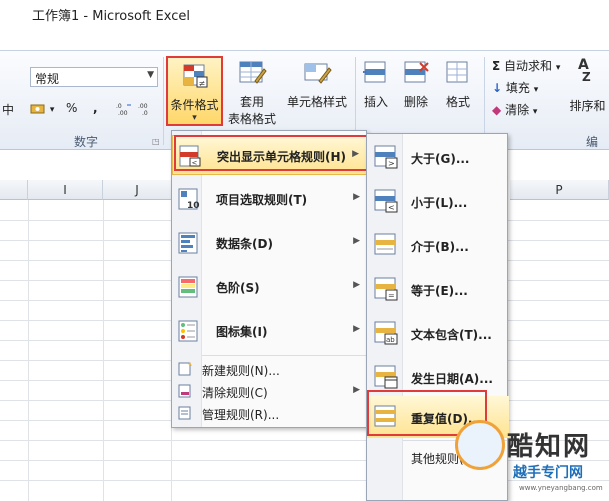 Image resolution: width=609 pixels, height=501 pixels. What do you see at coordinates (375, 102) in the screenshot?
I see `insert-label: 插入` at bounding box center [375, 102].